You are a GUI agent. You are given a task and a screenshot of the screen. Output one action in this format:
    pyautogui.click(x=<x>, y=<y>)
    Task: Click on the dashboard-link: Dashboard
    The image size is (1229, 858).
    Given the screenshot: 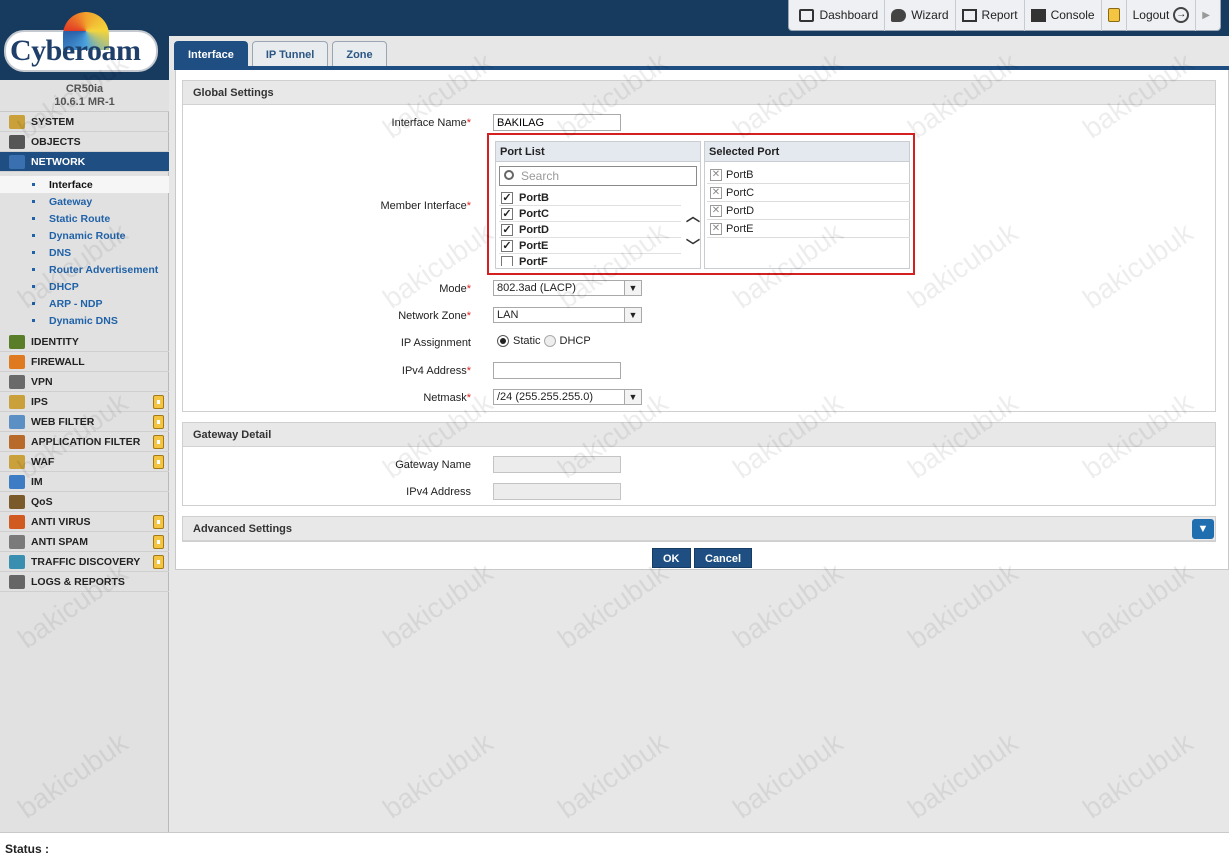 What is the action you would take?
    pyautogui.click(x=839, y=15)
    